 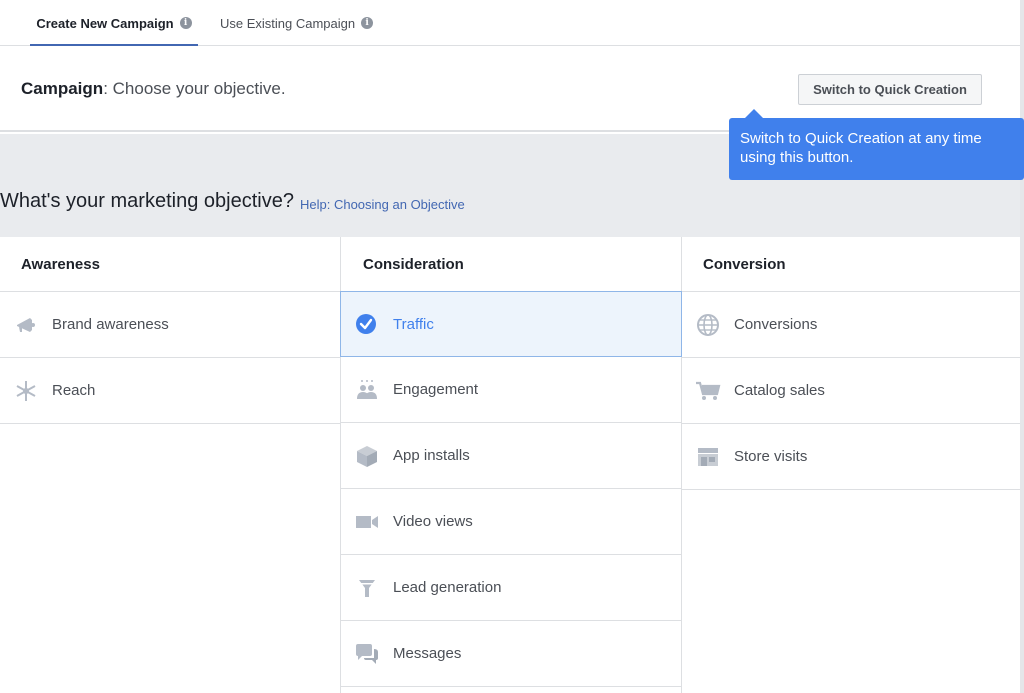 What do you see at coordinates (511, 654) in the screenshot?
I see `objective-messages: Messages` at bounding box center [511, 654].